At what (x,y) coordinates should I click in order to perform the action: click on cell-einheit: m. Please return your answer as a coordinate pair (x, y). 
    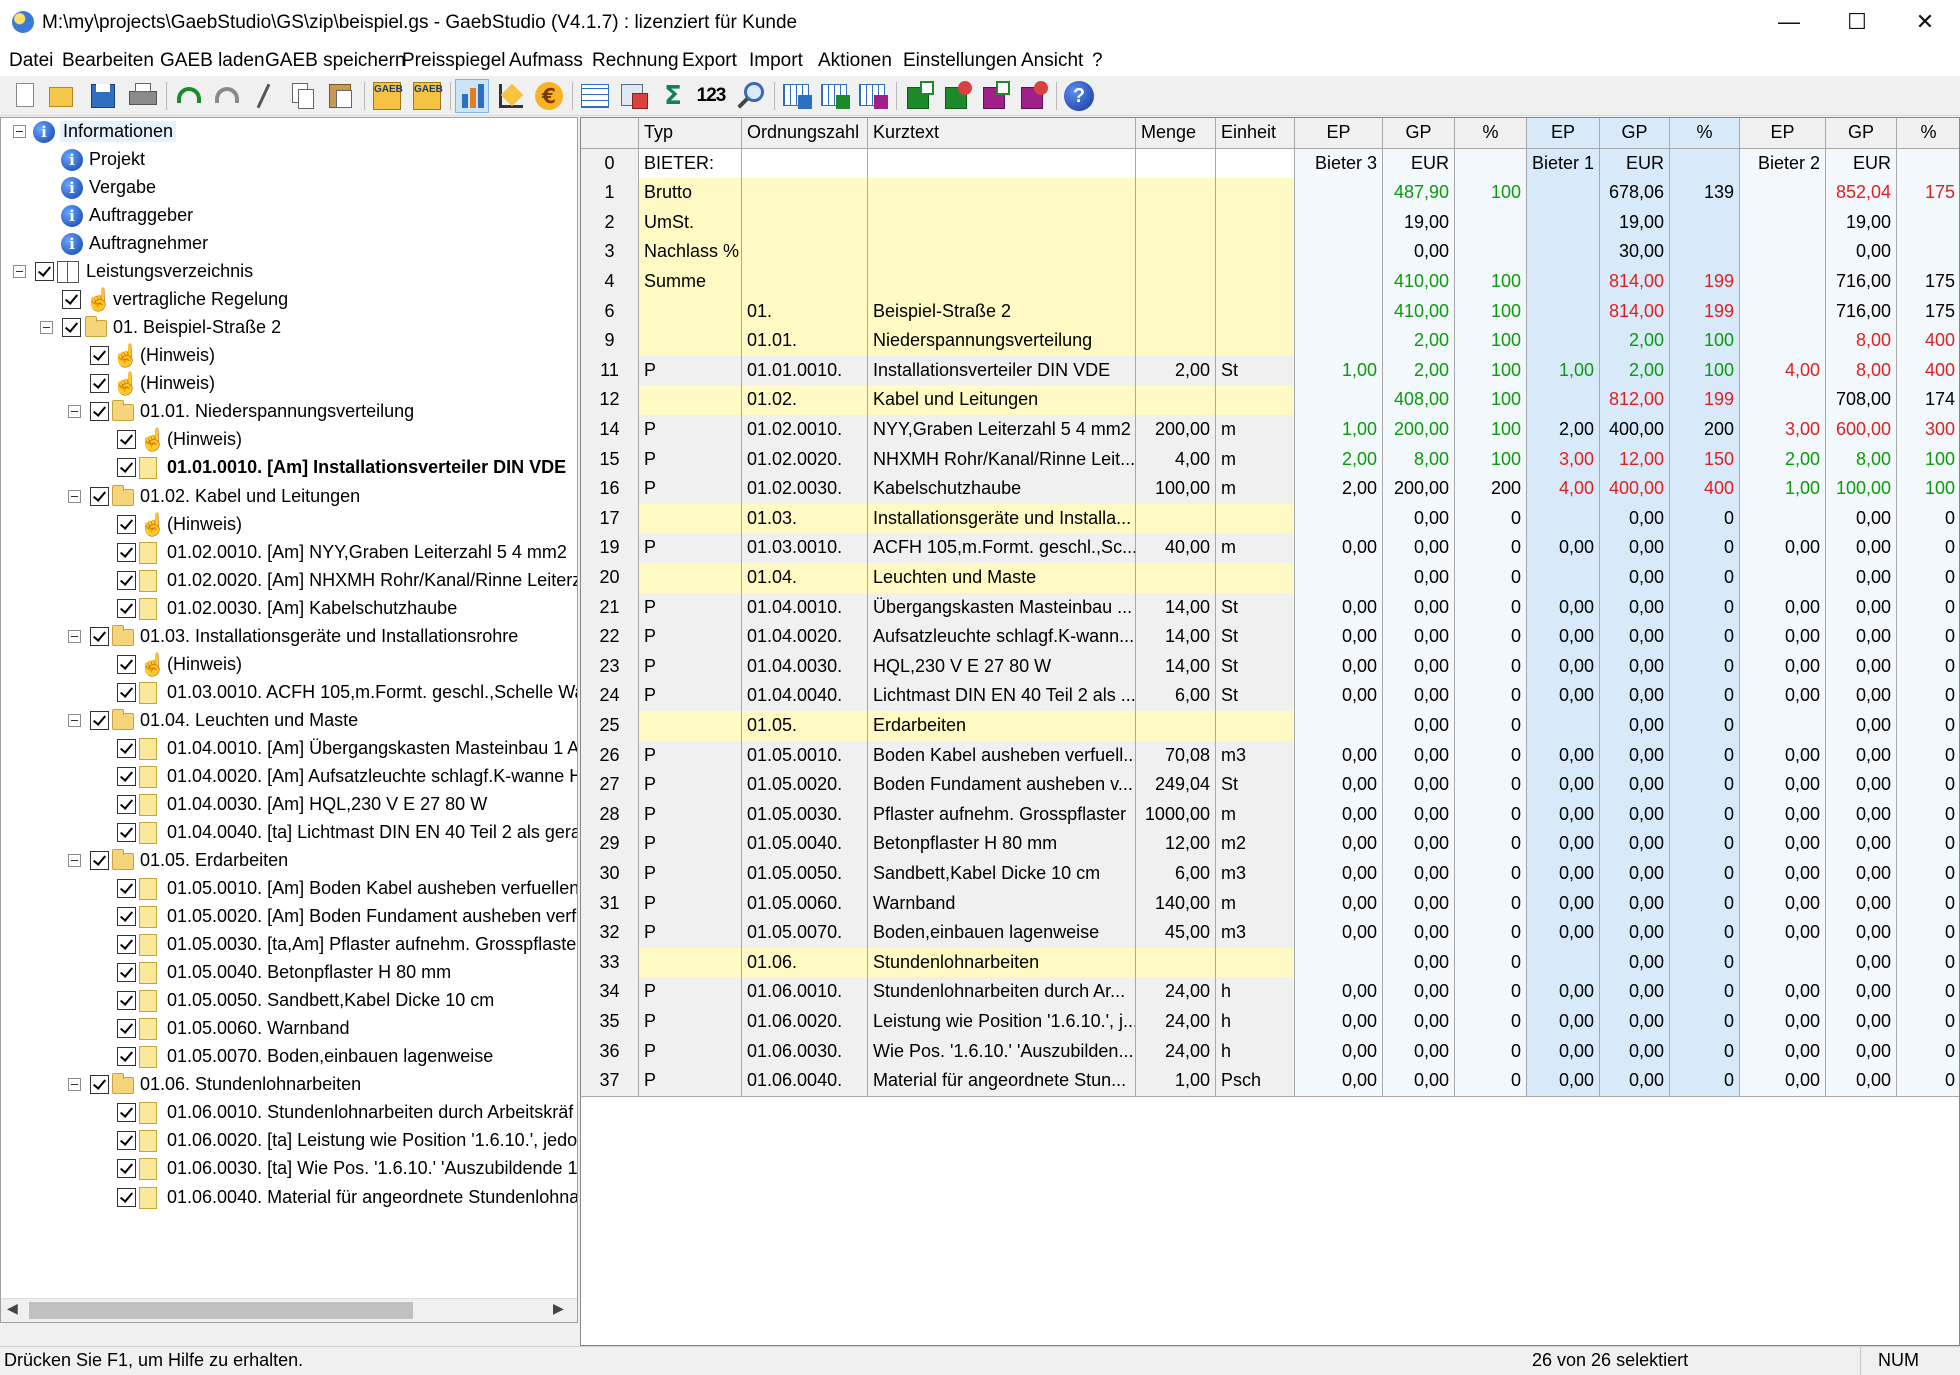
    Looking at the image, I should click on (1255, 548).